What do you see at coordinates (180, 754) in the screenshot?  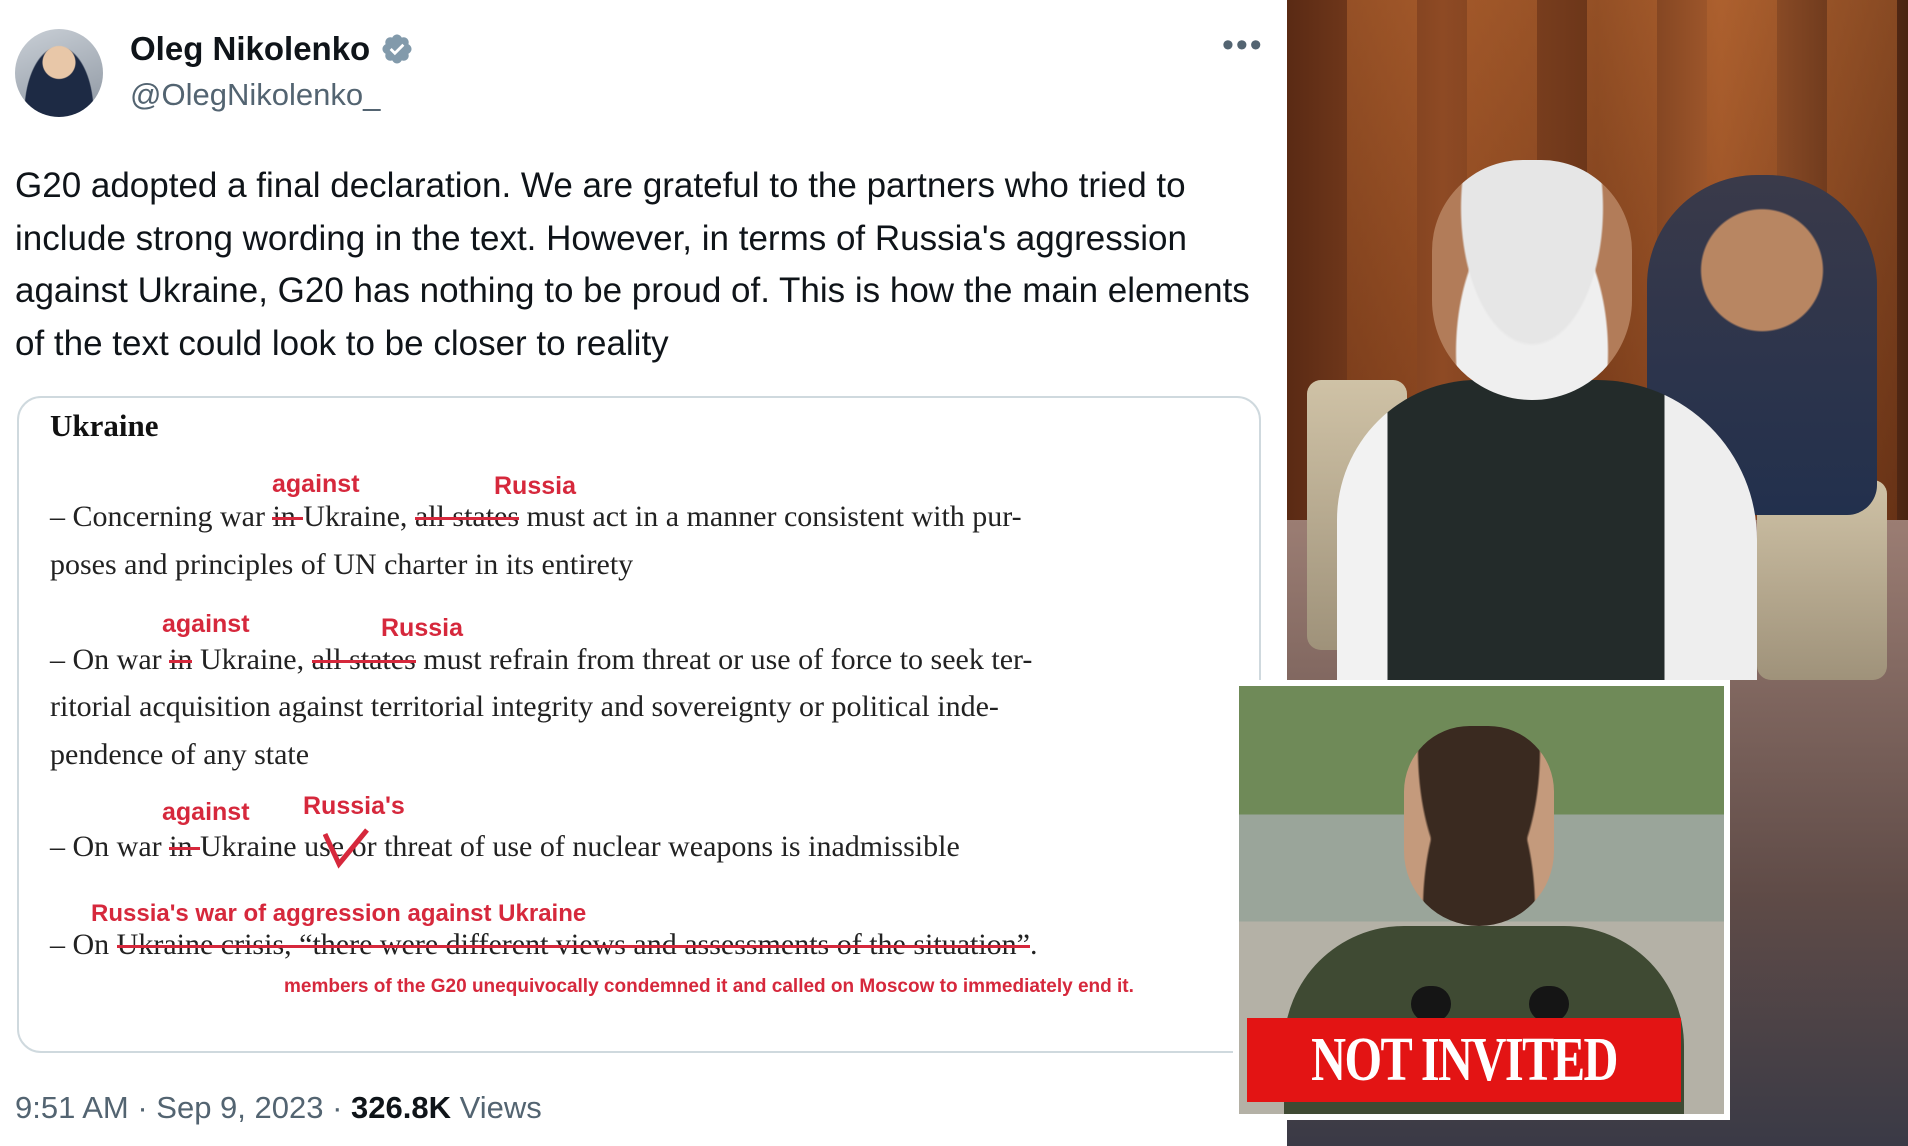 I see `p2-line3: pendence of any state` at bounding box center [180, 754].